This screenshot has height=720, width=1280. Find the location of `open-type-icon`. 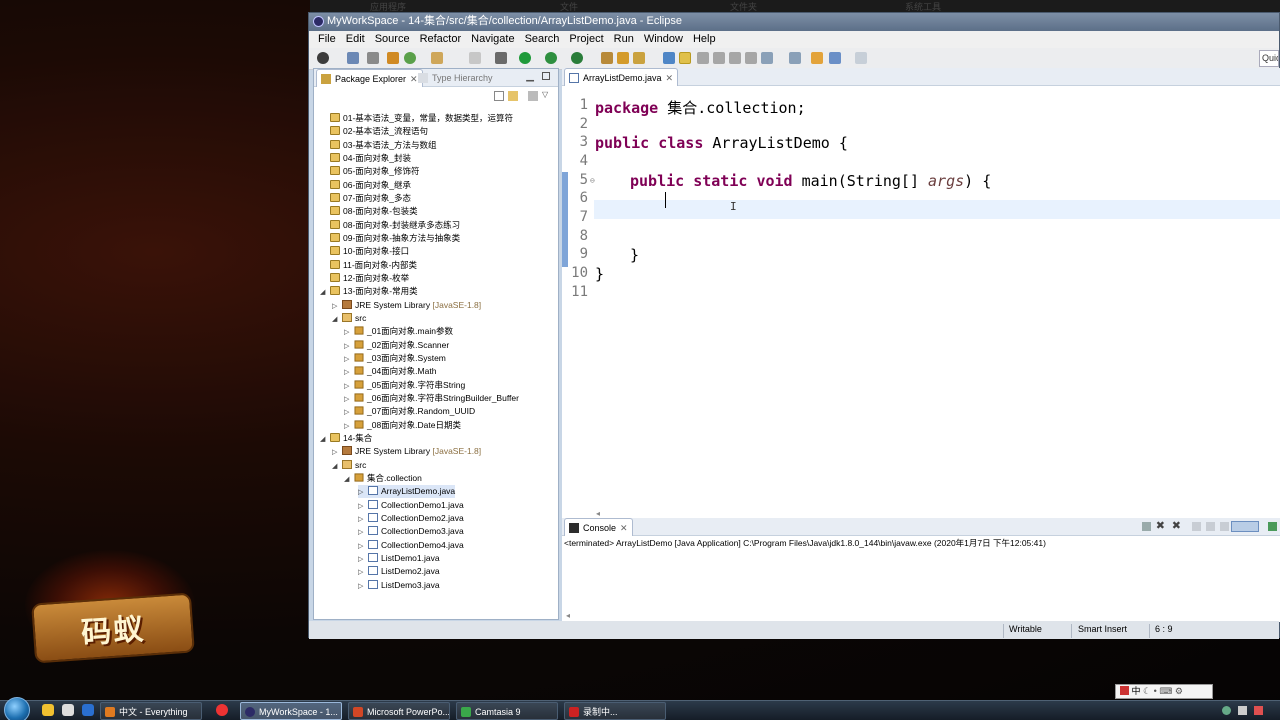

open-type-icon is located at coordinates (669, 58).